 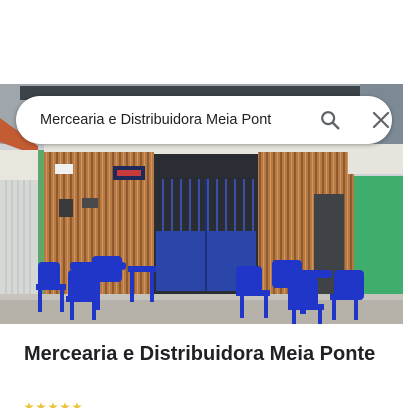 I want to click on close-icon, so click(x=381, y=120).